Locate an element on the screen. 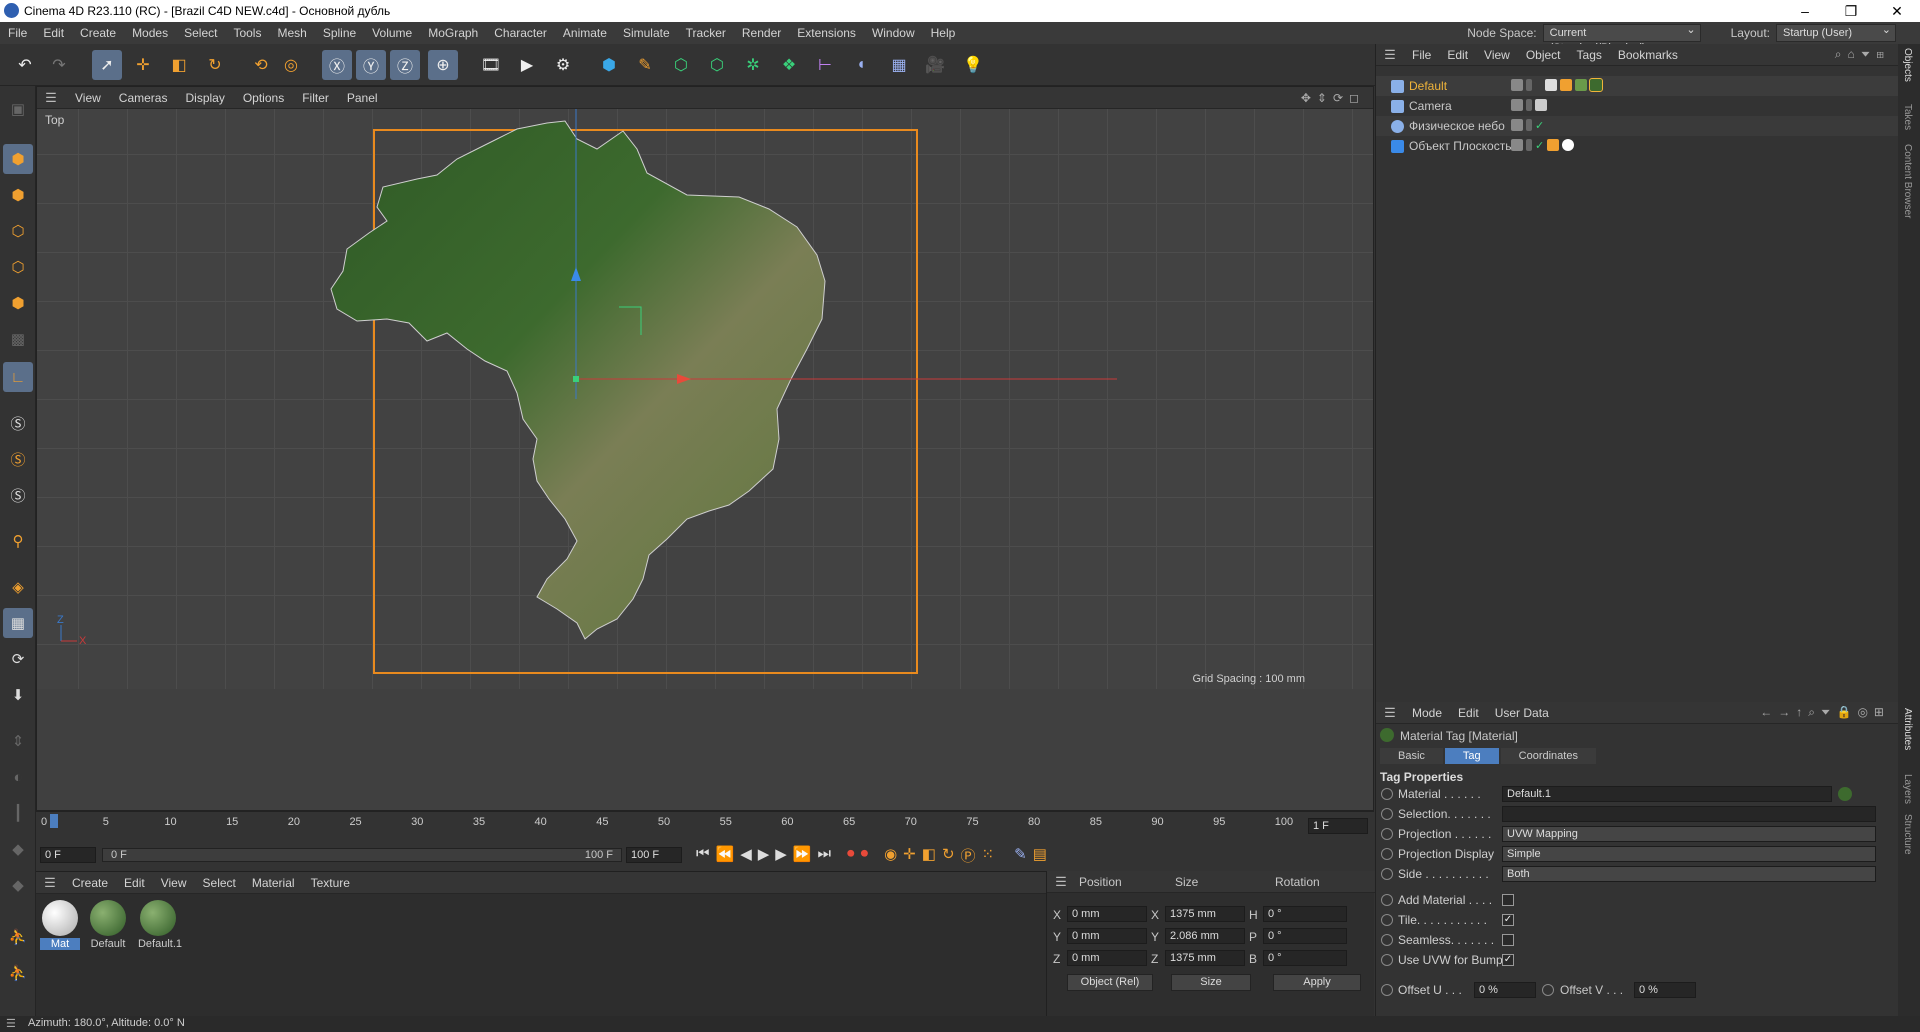 The width and height of the screenshot is (1920, 1032). menu-mograph: MoGraph is located at coordinates (453, 33).